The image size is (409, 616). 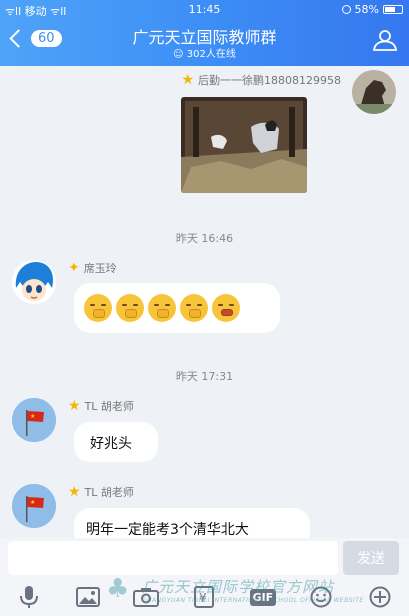 What do you see at coordinates (371, 558) in the screenshot?
I see `send-button: 发送` at bounding box center [371, 558].